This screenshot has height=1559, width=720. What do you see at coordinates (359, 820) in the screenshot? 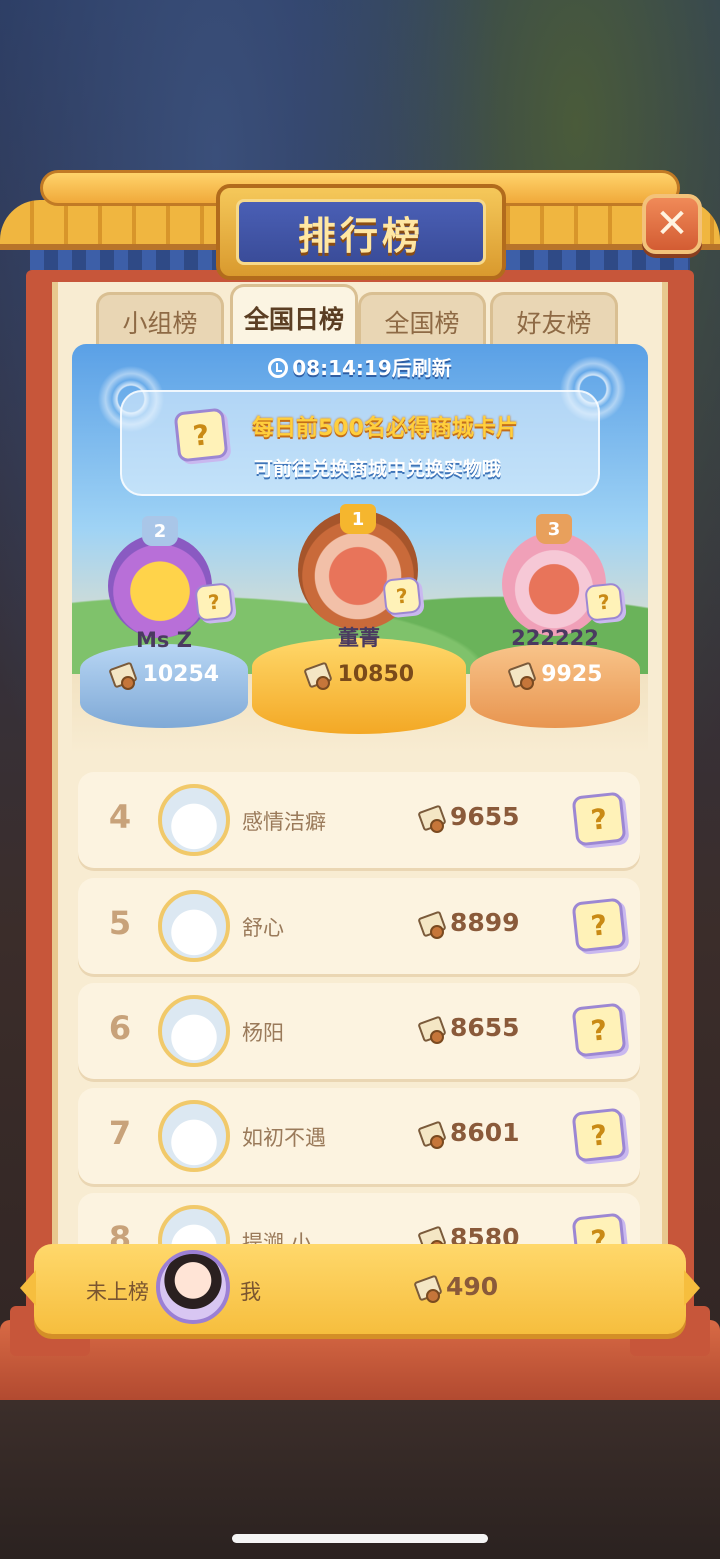
I see `list-item: 4 感情洁癖 9655 ?` at bounding box center [359, 820].